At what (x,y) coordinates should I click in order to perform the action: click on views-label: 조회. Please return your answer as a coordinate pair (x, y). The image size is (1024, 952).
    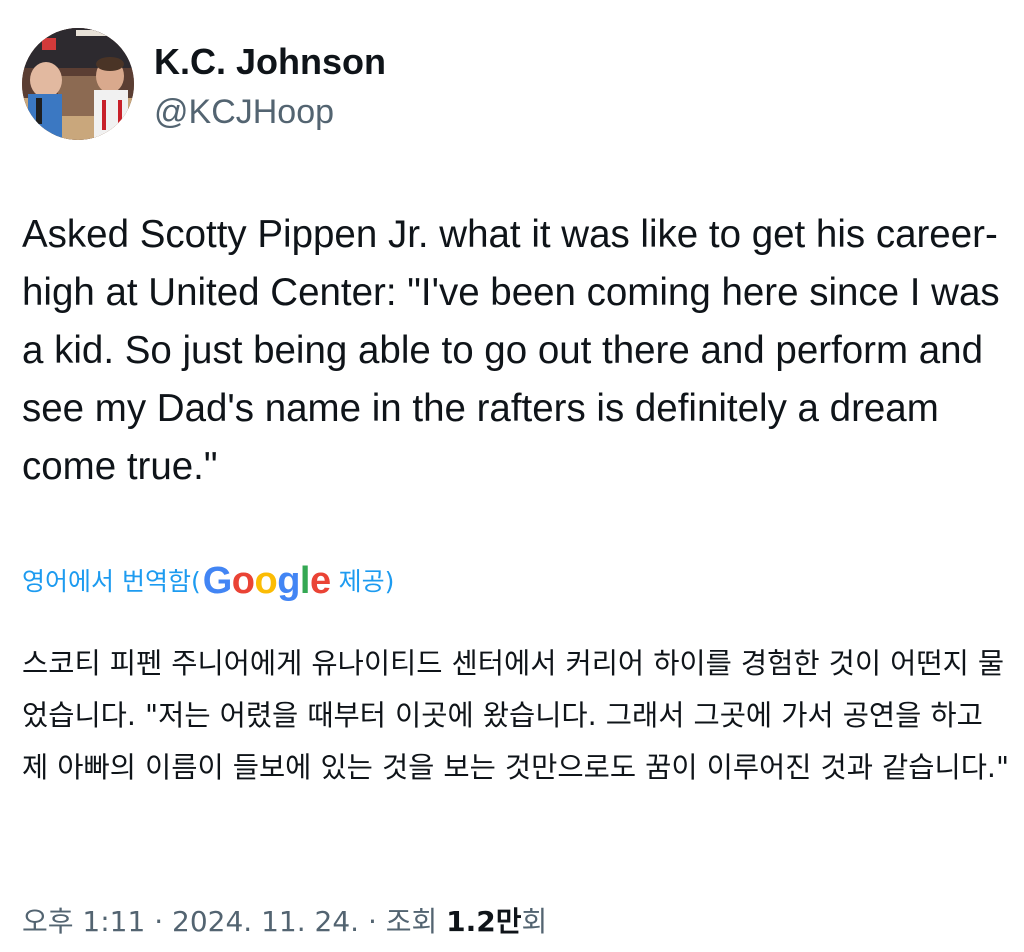
    Looking at the image, I should click on (416, 921).